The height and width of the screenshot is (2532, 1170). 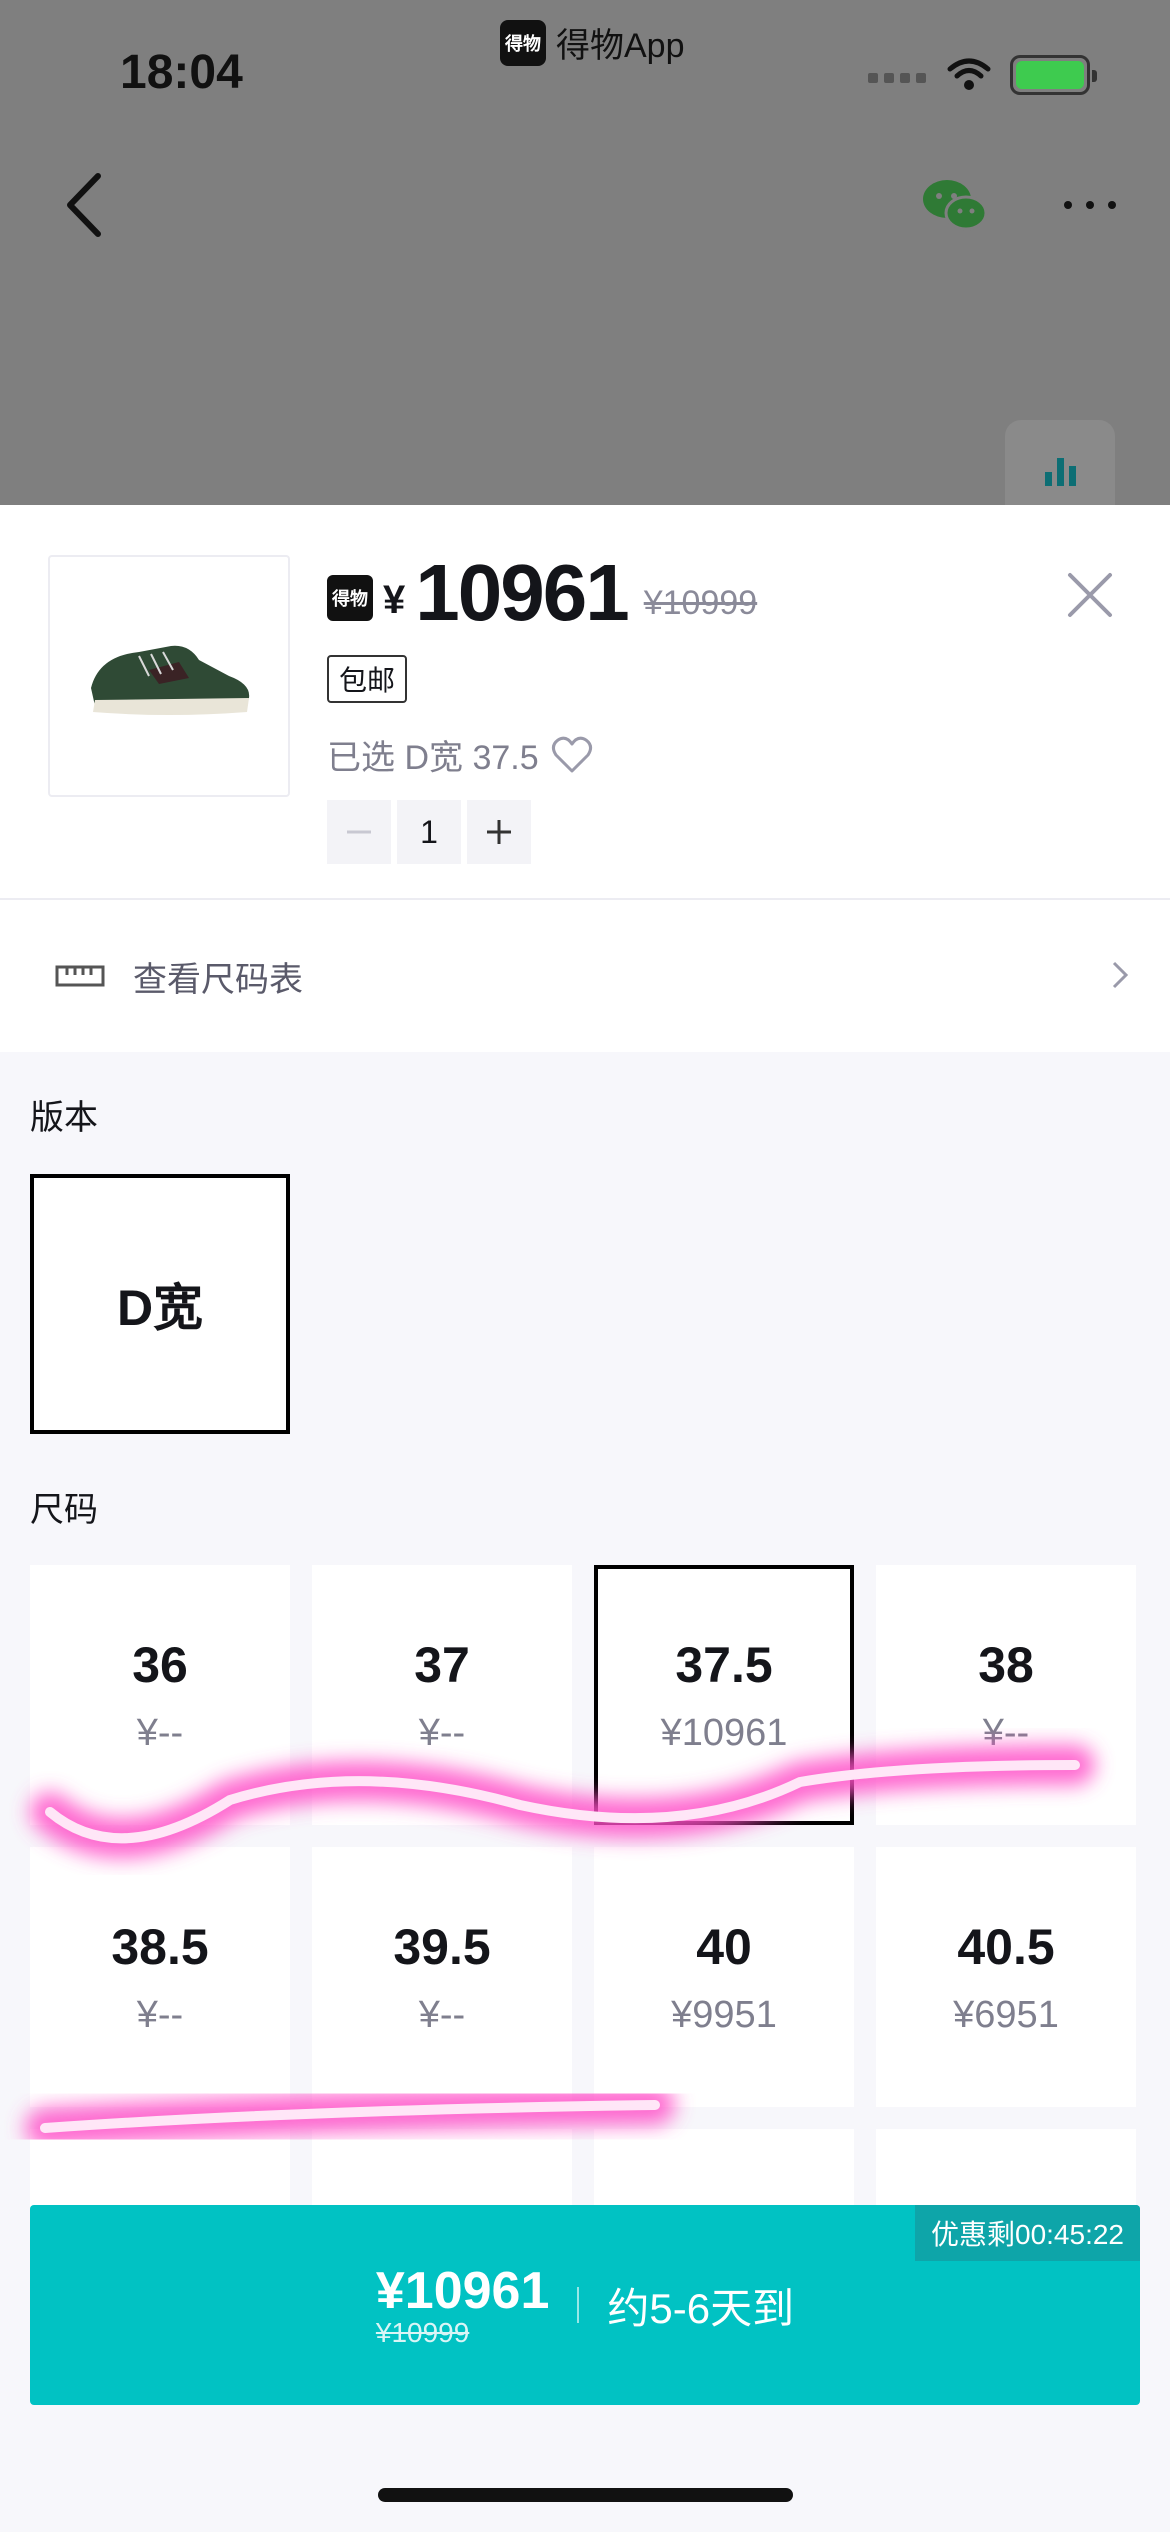 I want to click on increase-button, so click(x=499, y=832).